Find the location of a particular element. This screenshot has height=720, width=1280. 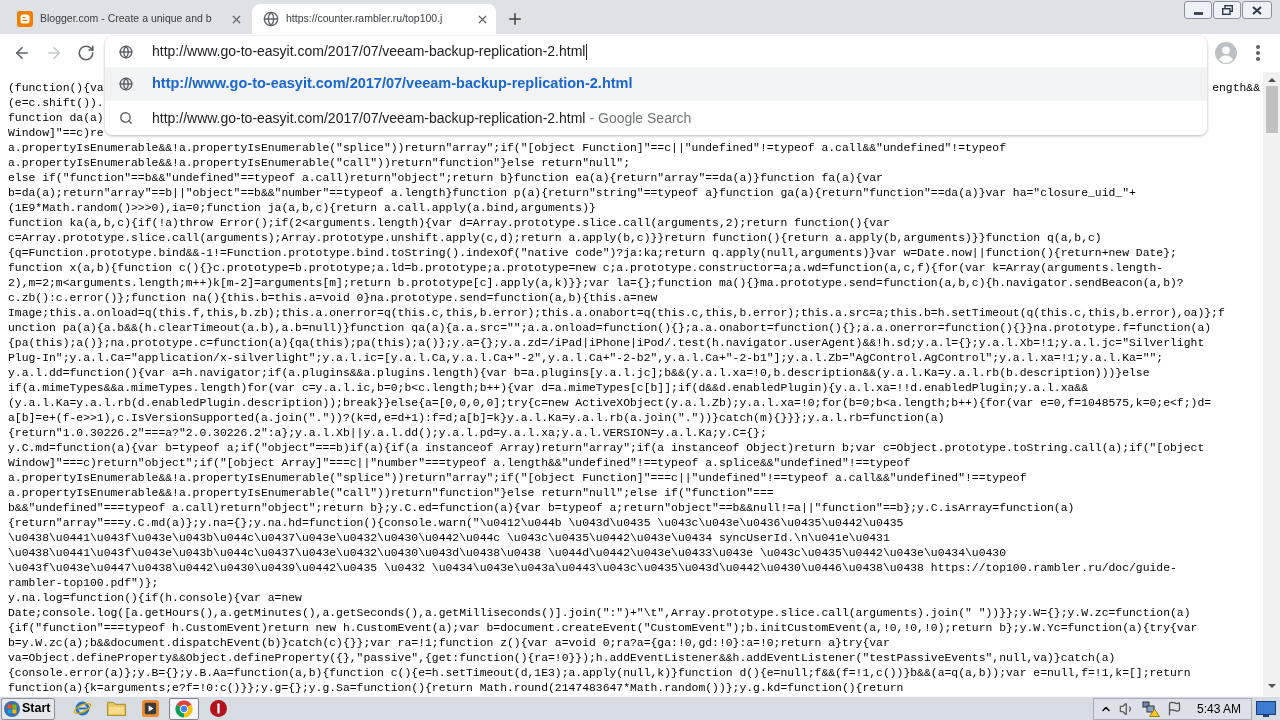

close-icon is located at coordinates (1257, 10).